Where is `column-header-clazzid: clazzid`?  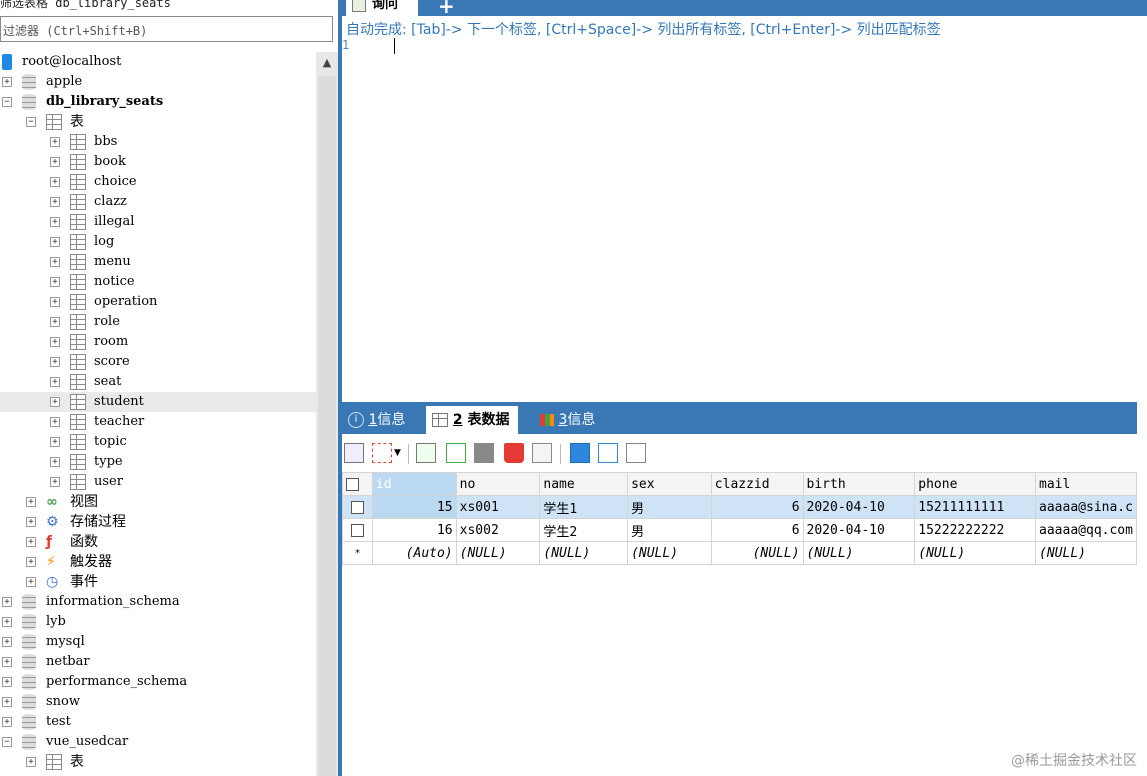
column-header-clazzid: clazzid is located at coordinates (757, 484).